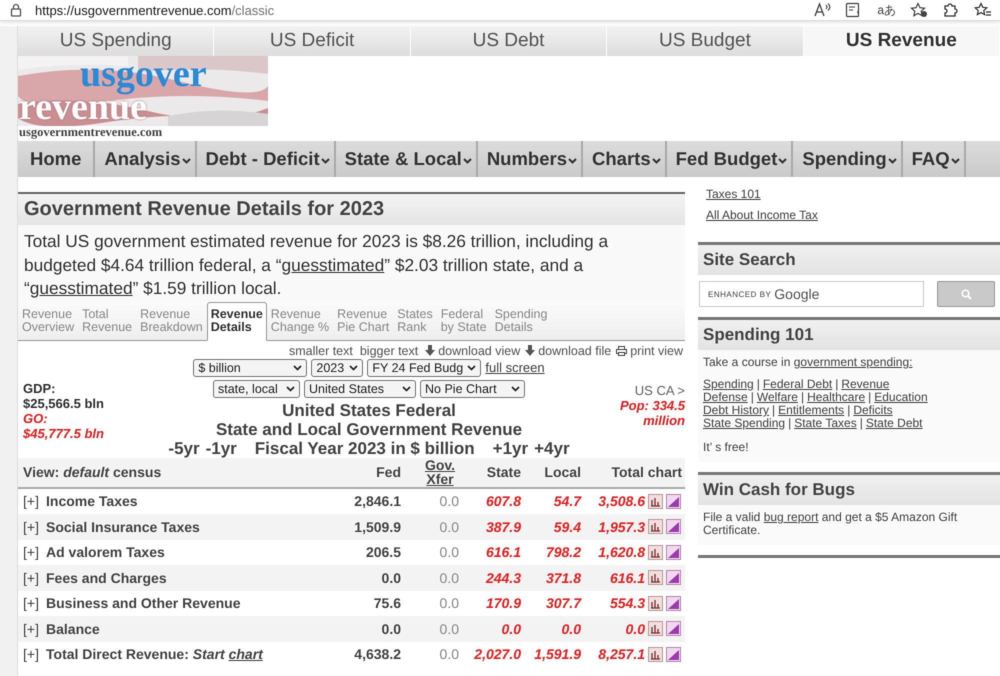 Image resolution: width=1000 pixels, height=676 pixels. What do you see at coordinates (154, 10) in the screenshot?
I see `url-text: https://usgovernmentrevenue.com/classic` at bounding box center [154, 10].